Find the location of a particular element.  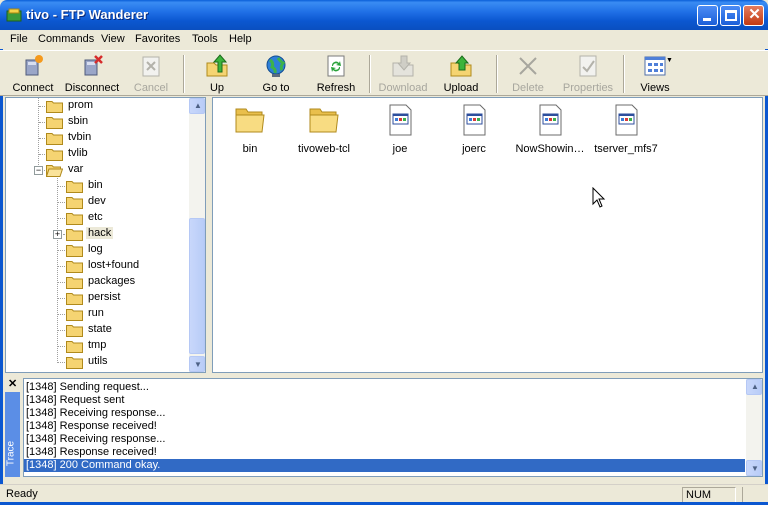

upload-icon is located at coordinates (461, 66).